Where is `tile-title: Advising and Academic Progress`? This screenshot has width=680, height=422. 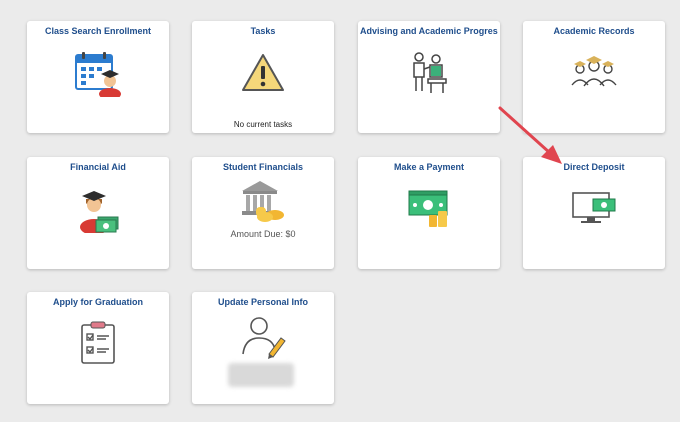
tile-title: Advising and Academic Progress is located at coordinates (429, 31).